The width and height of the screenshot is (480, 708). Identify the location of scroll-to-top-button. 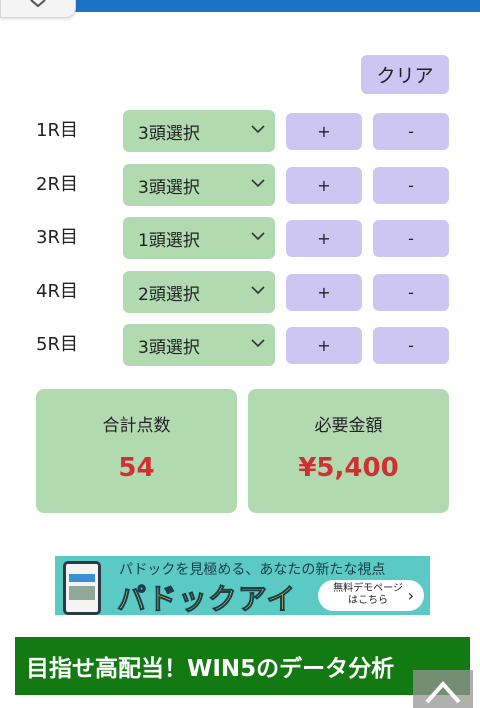
(443, 689).